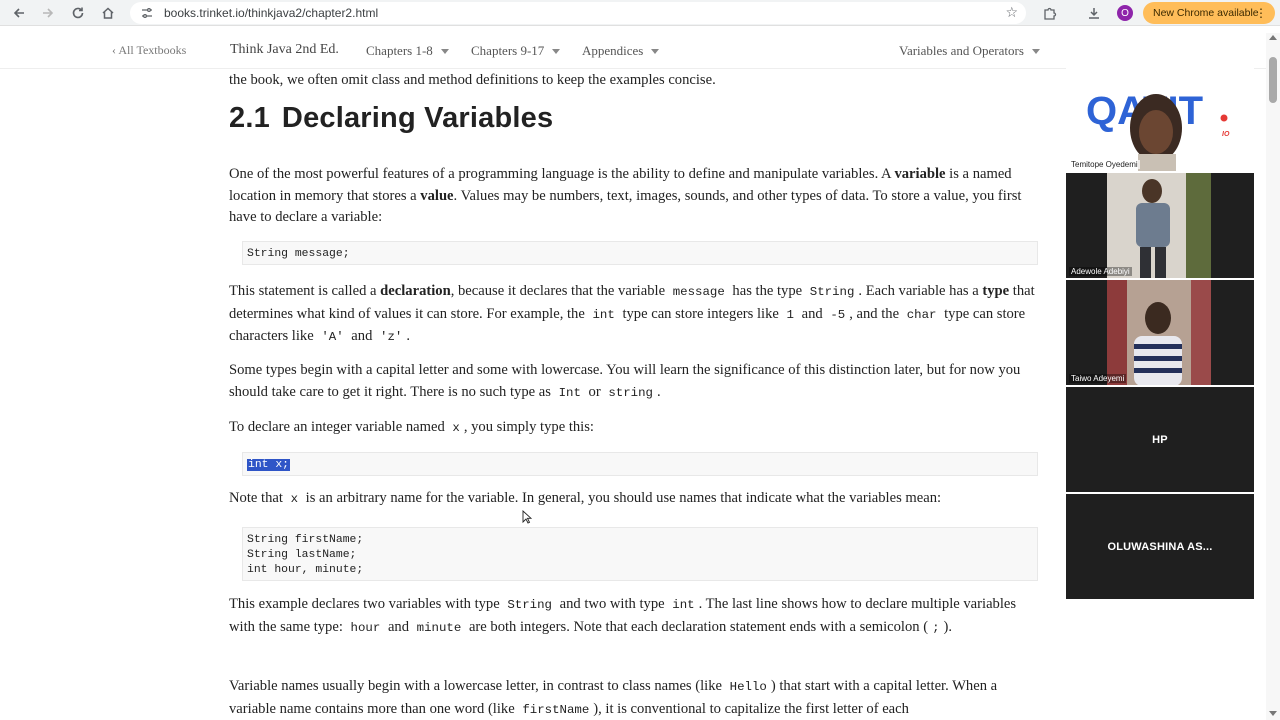 The height and width of the screenshot is (720, 1280). I want to click on svg-text: IO, so click(1226, 134).